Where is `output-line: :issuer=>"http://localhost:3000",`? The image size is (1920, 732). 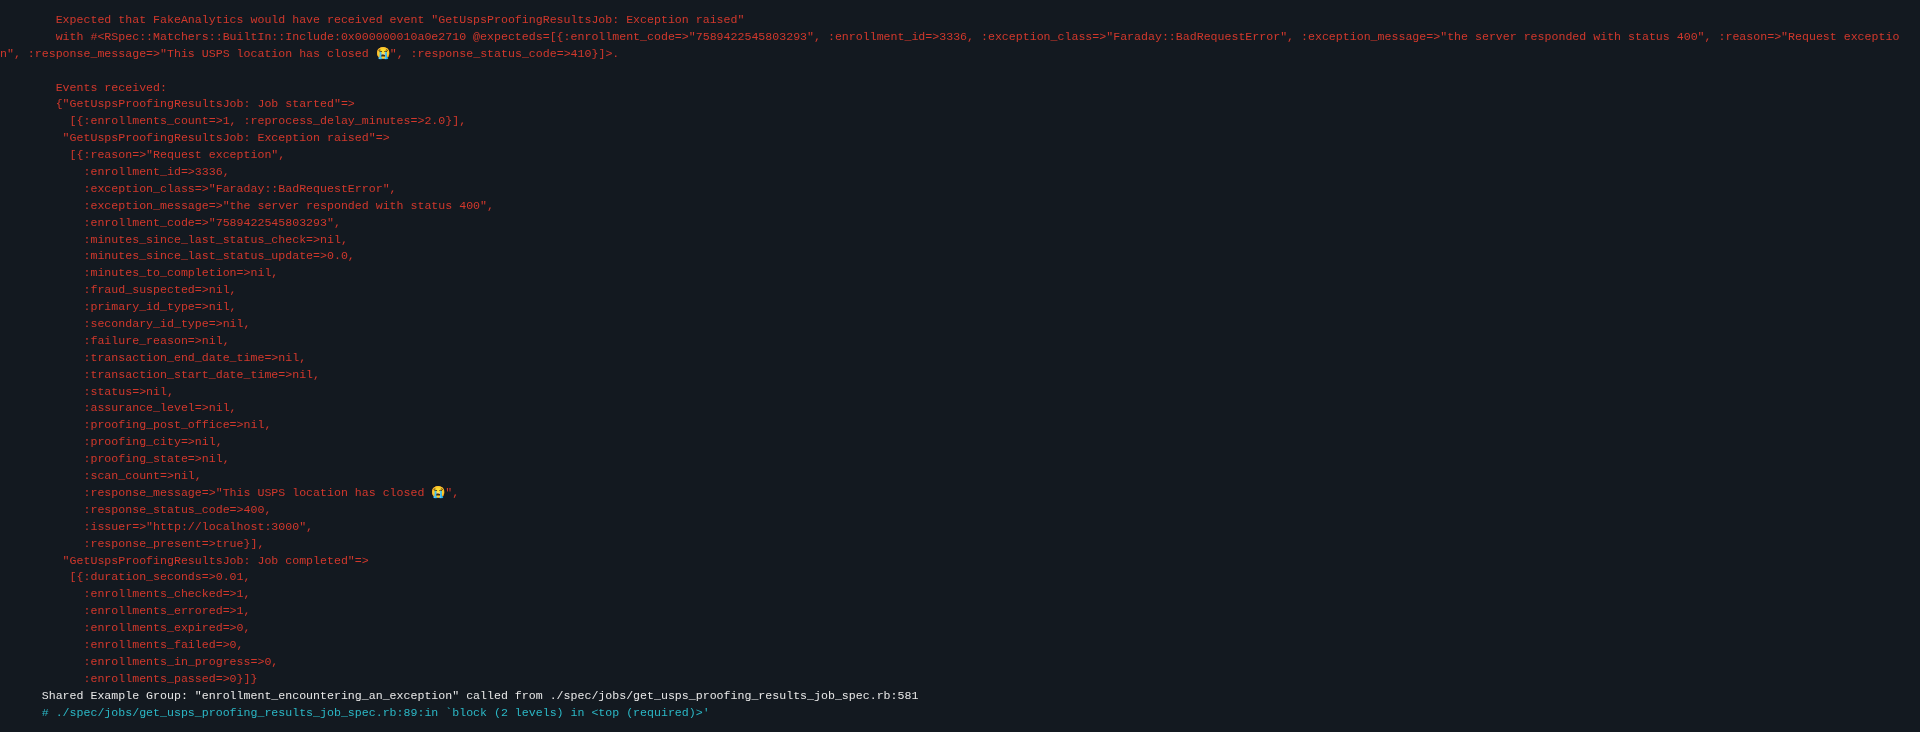
output-line: :issuer=>"http://localhost:3000", is located at coordinates (198, 526).